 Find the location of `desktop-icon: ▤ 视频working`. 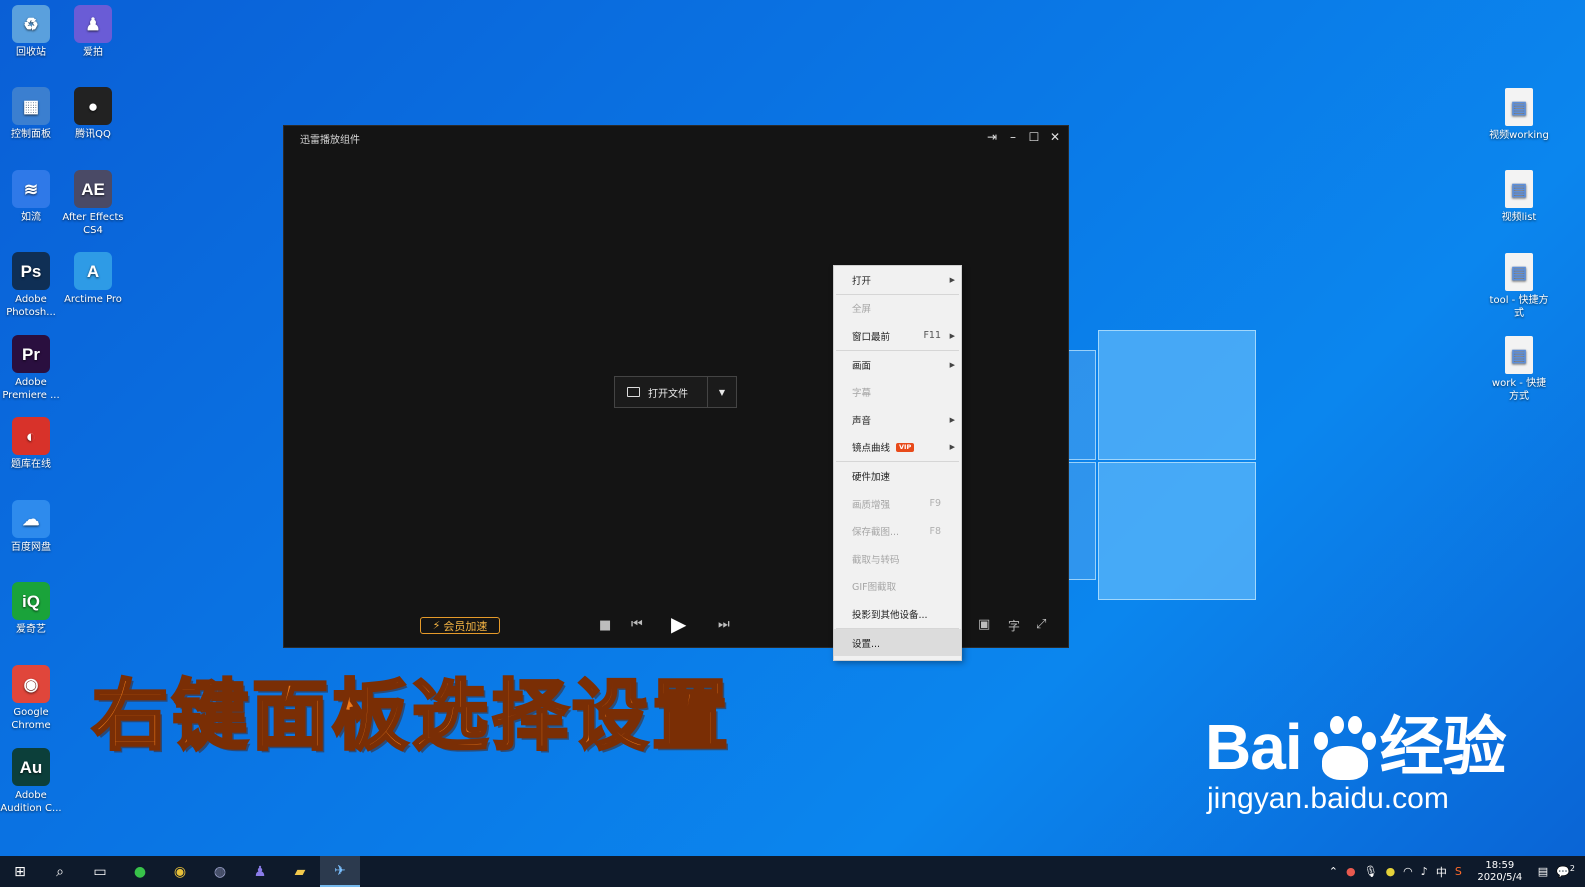

desktop-icon: ▤ 视频working is located at coordinates (1519, 115).